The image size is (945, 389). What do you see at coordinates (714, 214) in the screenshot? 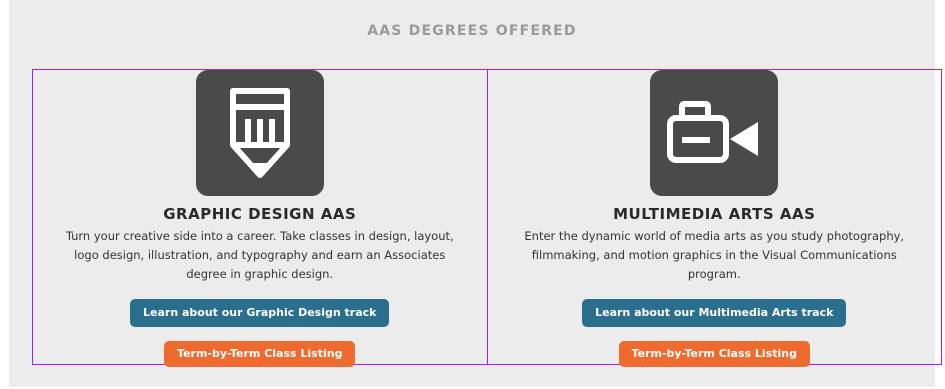
I see `card-title: MULTIMEDIA ARTS AAS` at bounding box center [714, 214].